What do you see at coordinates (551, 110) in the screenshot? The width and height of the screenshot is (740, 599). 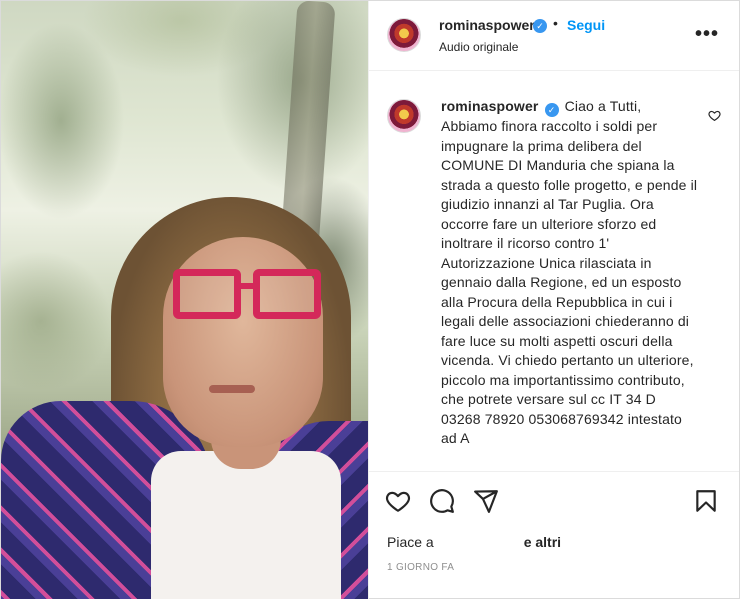 I see `caption-verified-icon: ✓` at bounding box center [551, 110].